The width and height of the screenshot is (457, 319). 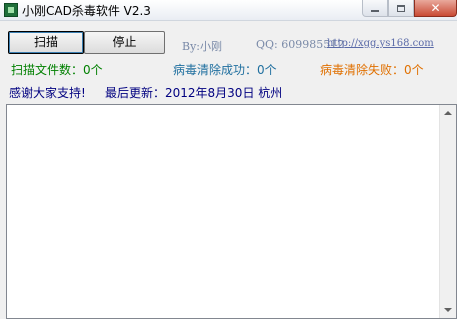 I want to click on failed-count: 病毒清除失败：0个, so click(x=372, y=70).